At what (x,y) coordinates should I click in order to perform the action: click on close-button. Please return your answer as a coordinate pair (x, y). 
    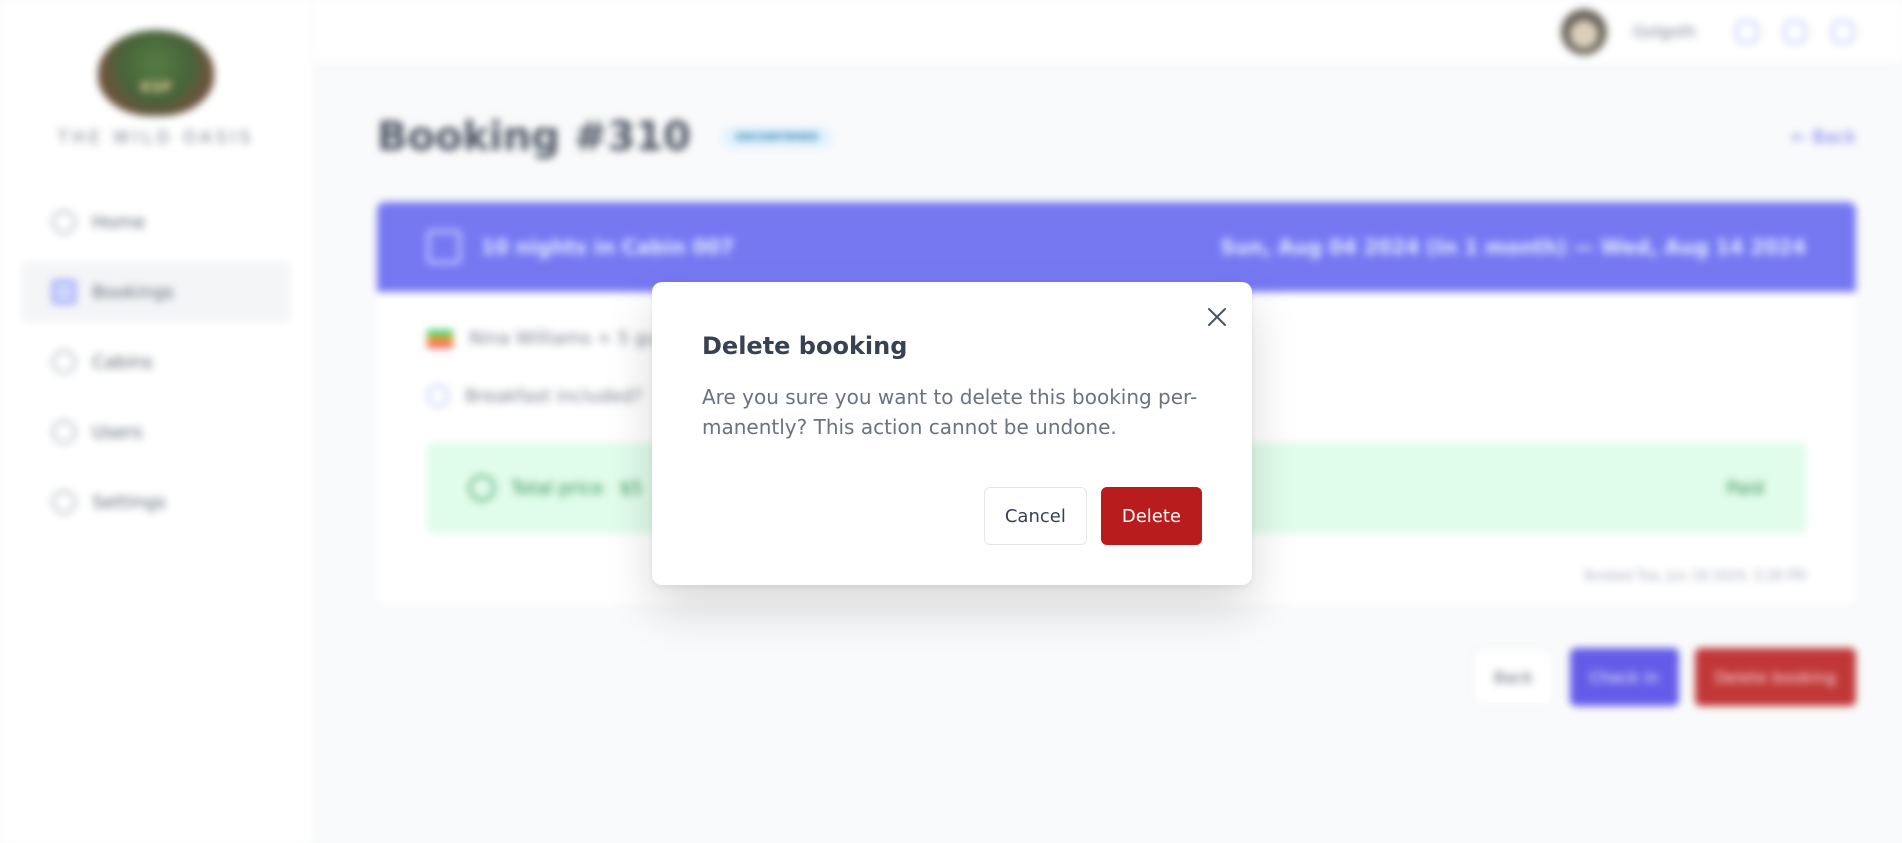
    Looking at the image, I should click on (1217, 317).